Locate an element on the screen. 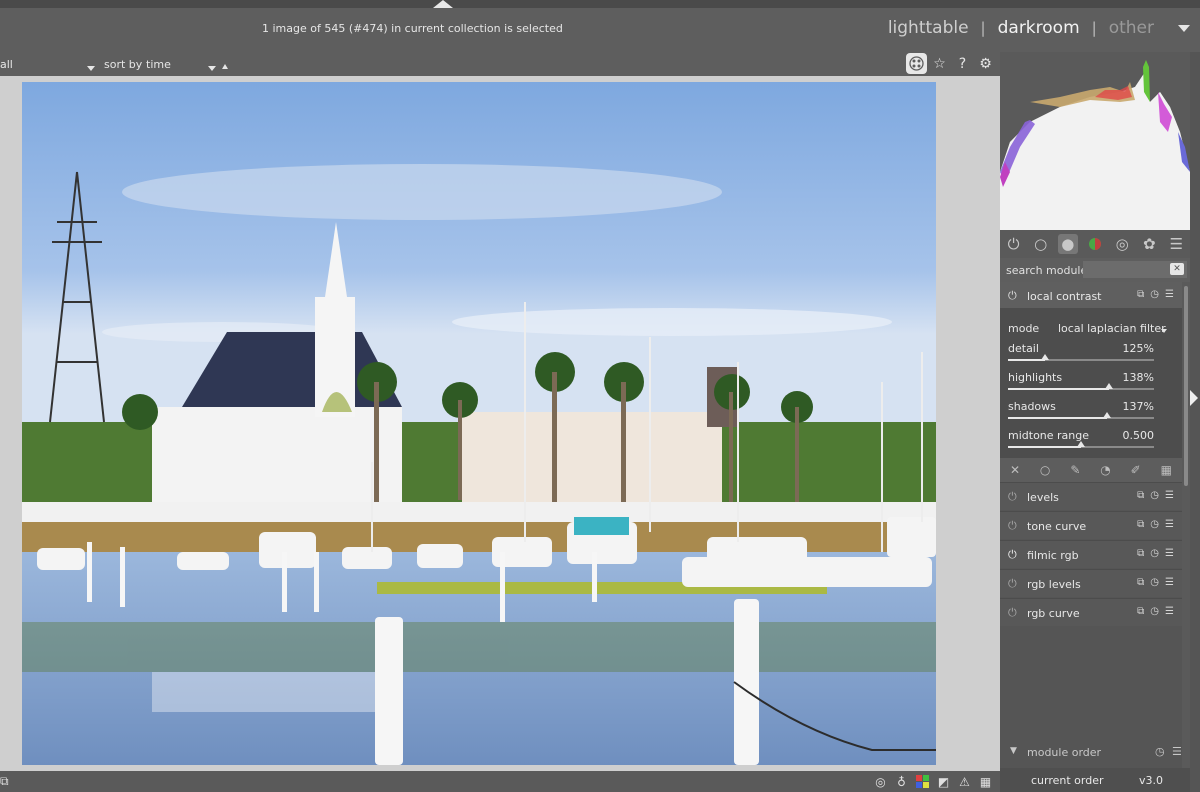  power-on-icon: ⏻ is located at coordinates (1012, 296).